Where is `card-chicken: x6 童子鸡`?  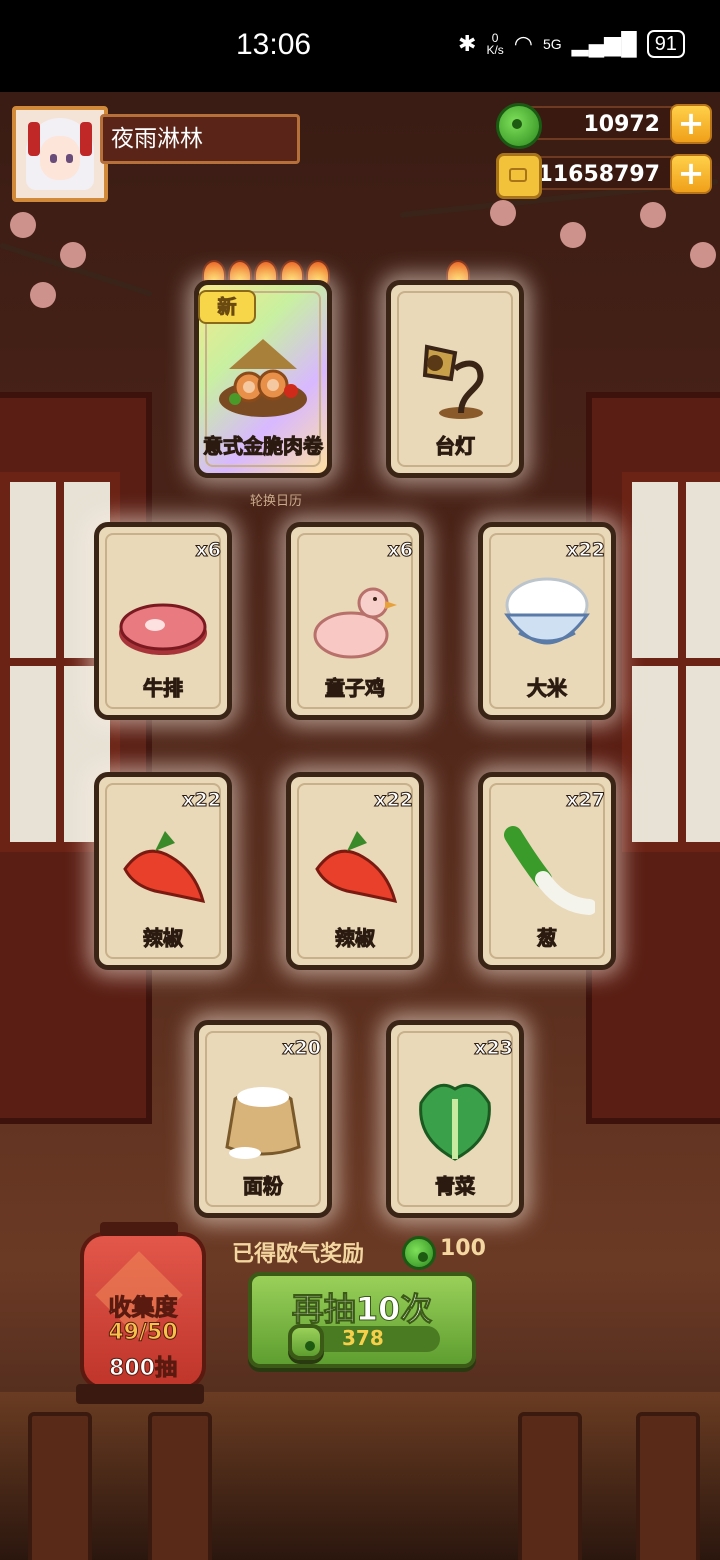 card-chicken: x6 童子鸡 is located at coordinates (355, 621).